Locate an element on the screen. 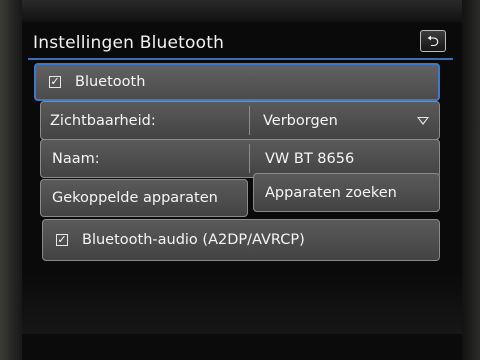  search-devices-label: Apparaten zoeken is located at coordinates (331, 192).